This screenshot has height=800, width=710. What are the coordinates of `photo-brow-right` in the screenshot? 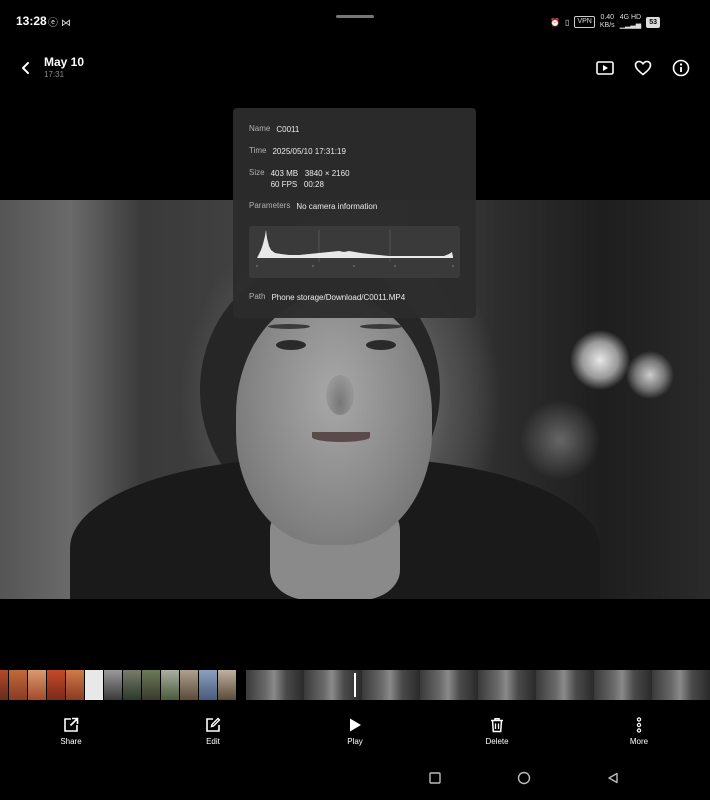 It's located at (381, 326).